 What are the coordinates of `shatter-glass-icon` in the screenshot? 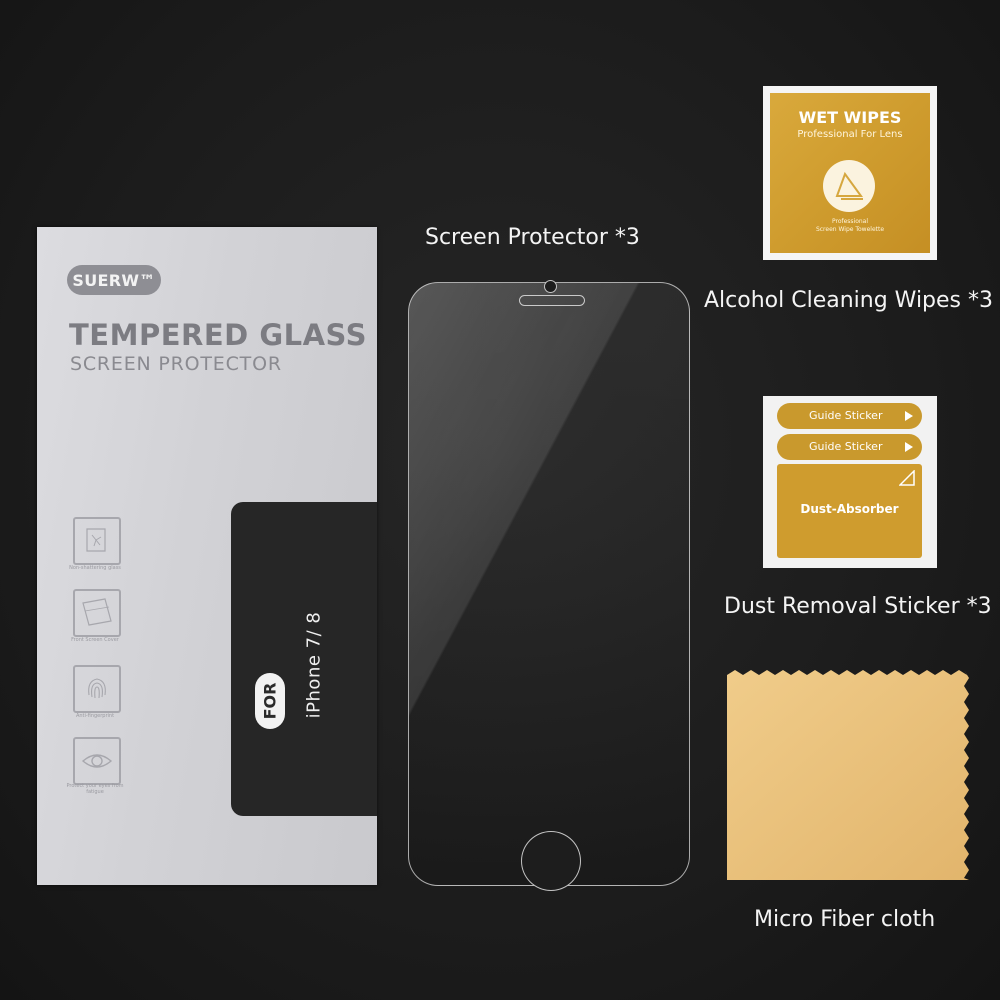 It's located at (97, 541).